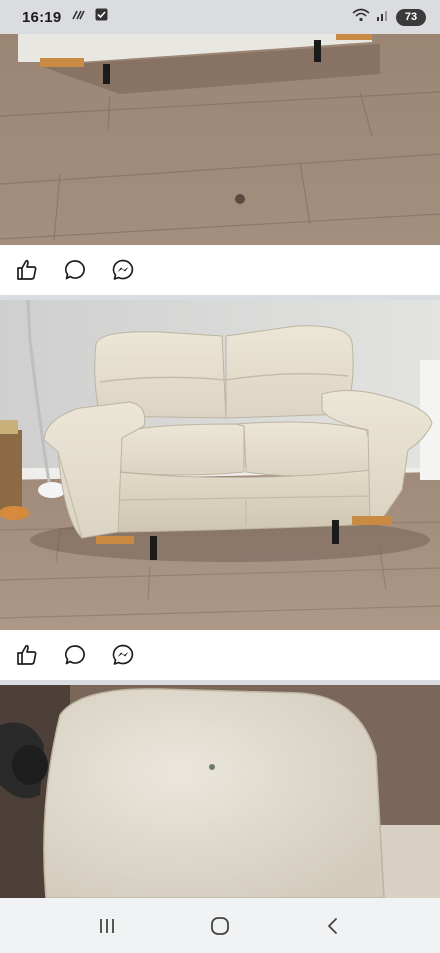  I want to click on signal-icon, so click(383, 17).